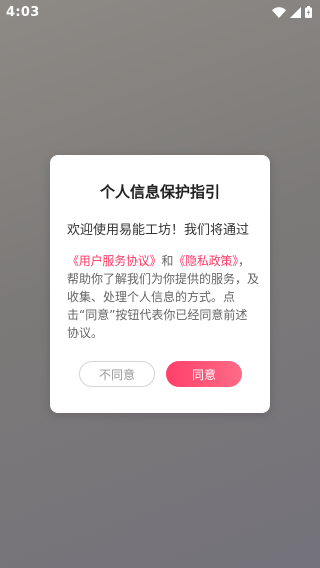  I want to click on user-agreement-link: 《用户服务协议》, so click(114, 261).